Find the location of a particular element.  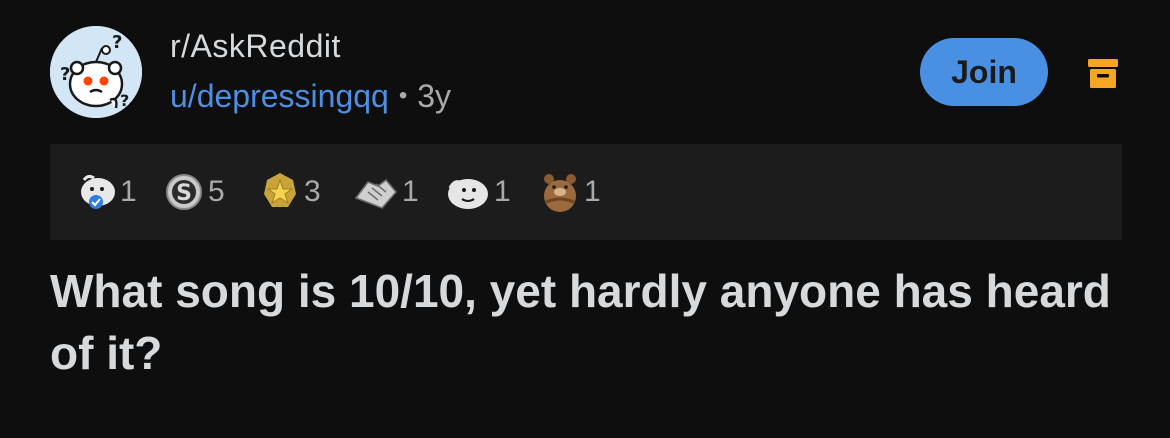

award-item: 3 is located at coordinates (289, 192).